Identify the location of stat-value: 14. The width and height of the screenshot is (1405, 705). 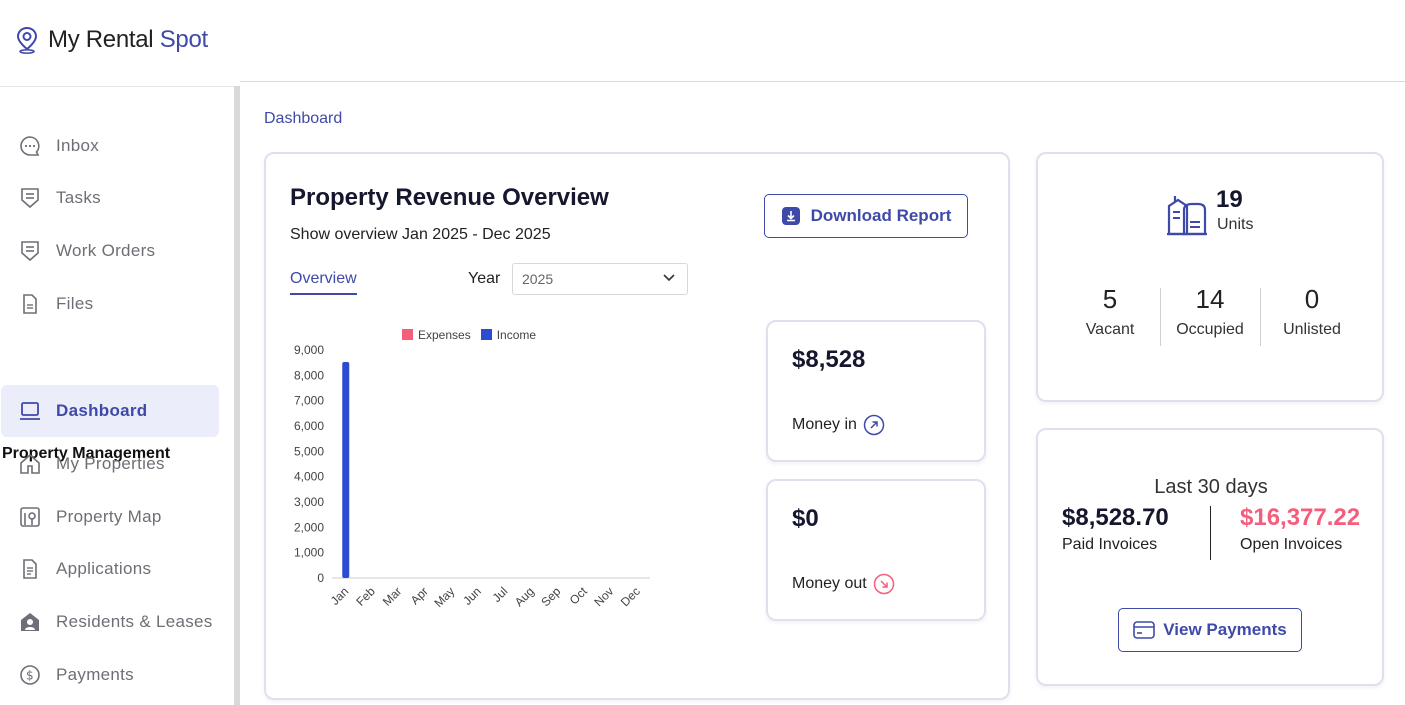
(1210, 299).